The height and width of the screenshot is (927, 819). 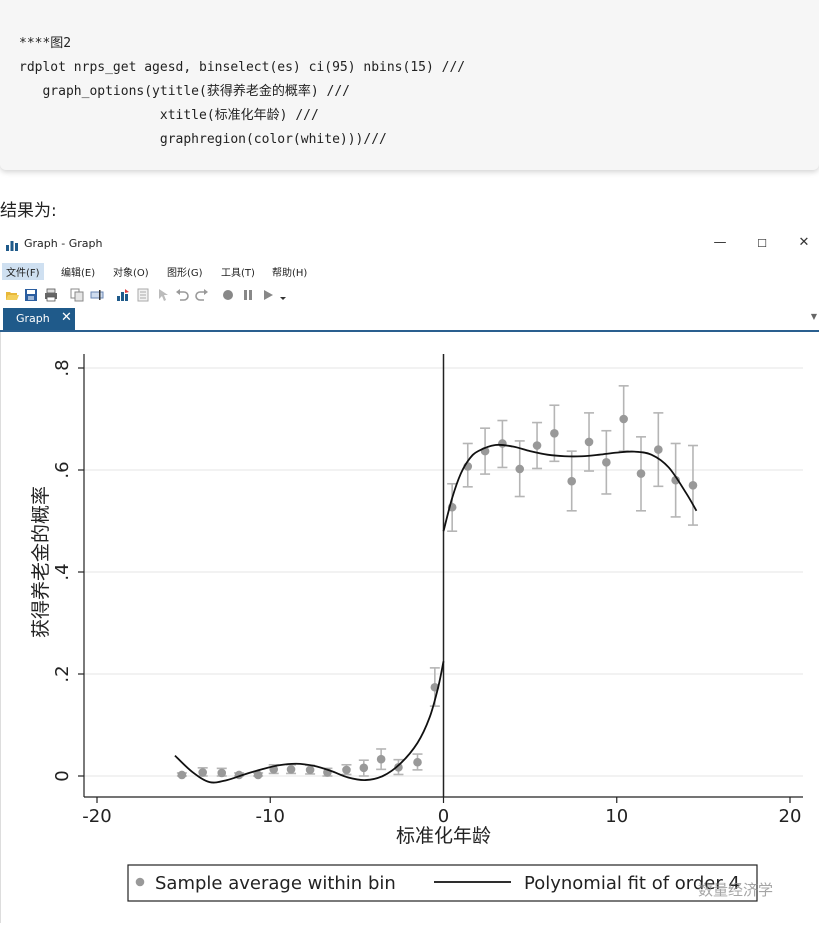 I want to click on open-icon, so click(x=12, y=295).